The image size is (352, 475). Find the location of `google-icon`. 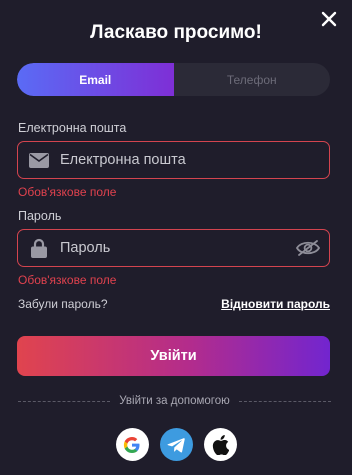

google-icon is located at coordinates (131, 444).